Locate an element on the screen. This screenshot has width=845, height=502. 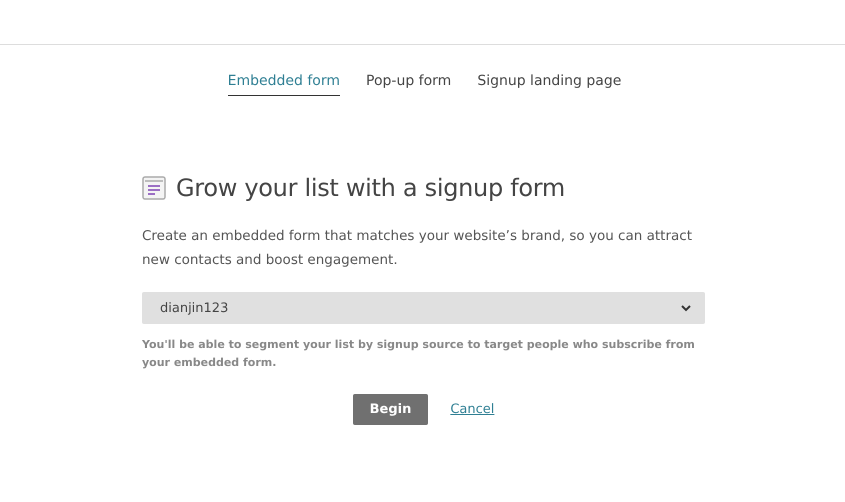
tab: Embedded form is located at coordinates (284, 84).